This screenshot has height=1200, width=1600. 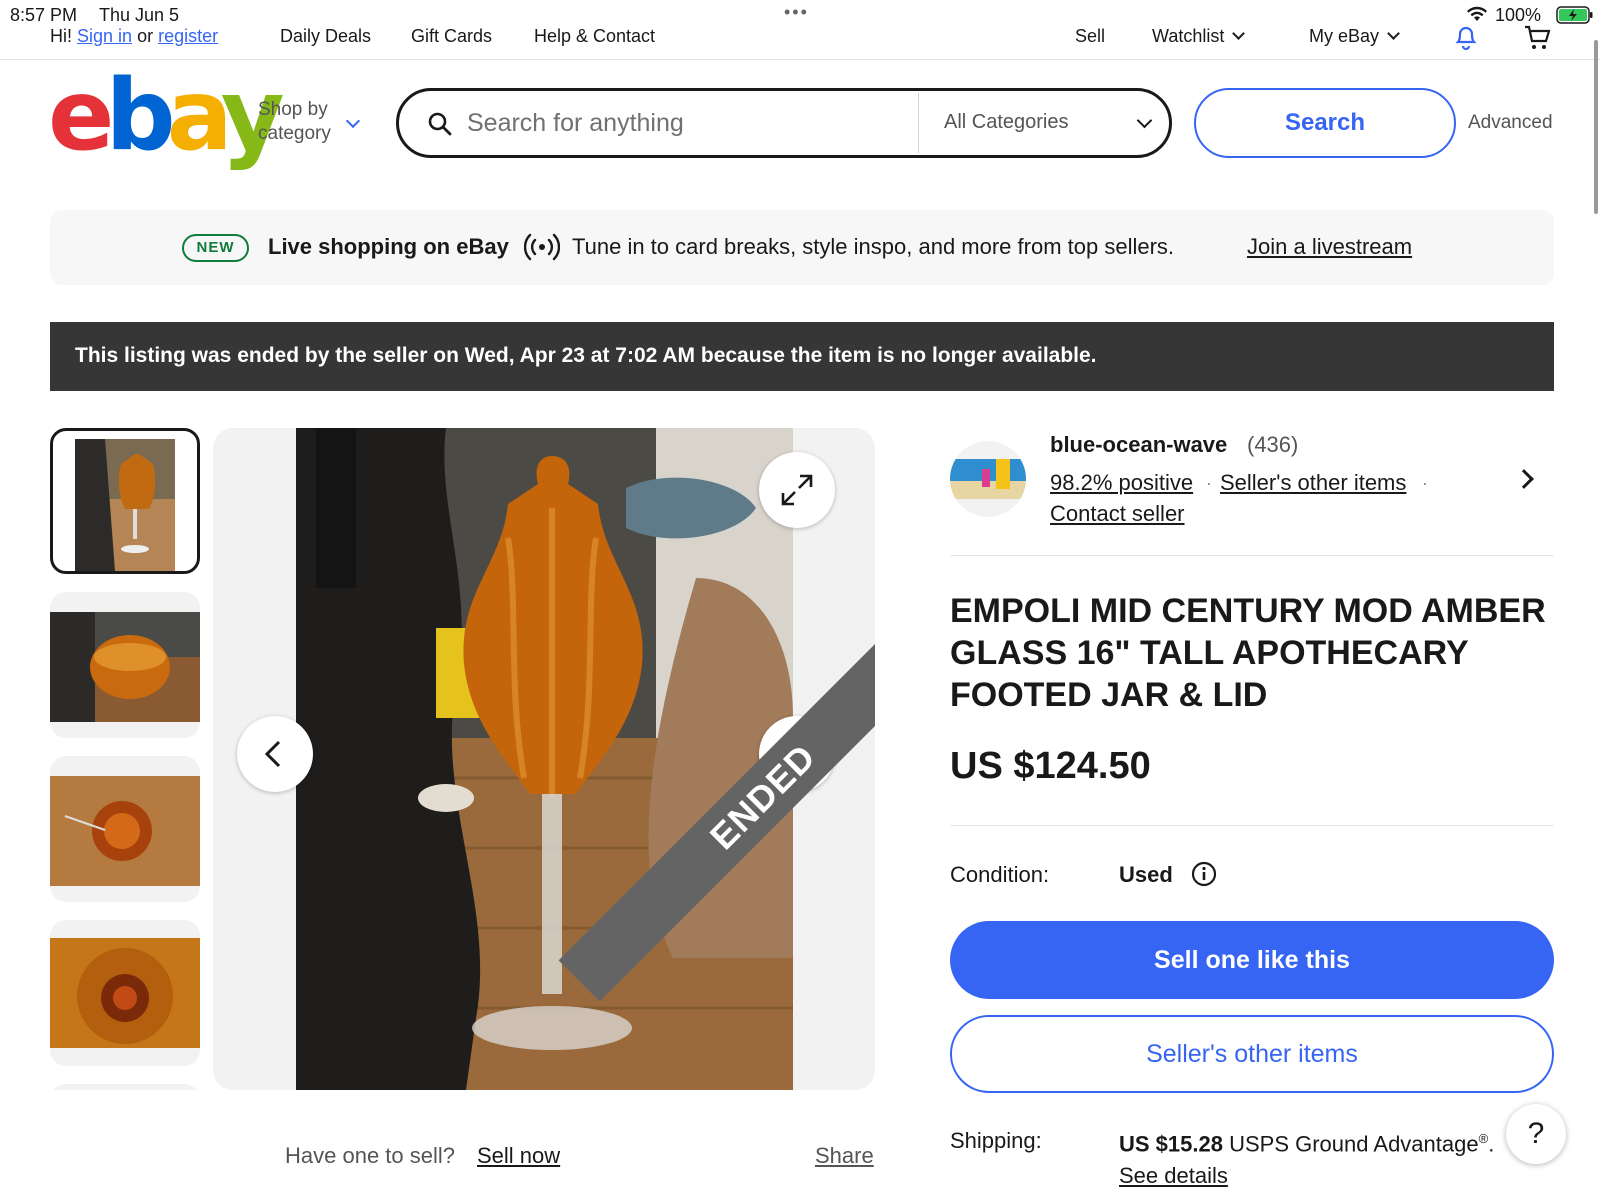 I want to click on chevron-left-icon, so click(x=272, y=754).